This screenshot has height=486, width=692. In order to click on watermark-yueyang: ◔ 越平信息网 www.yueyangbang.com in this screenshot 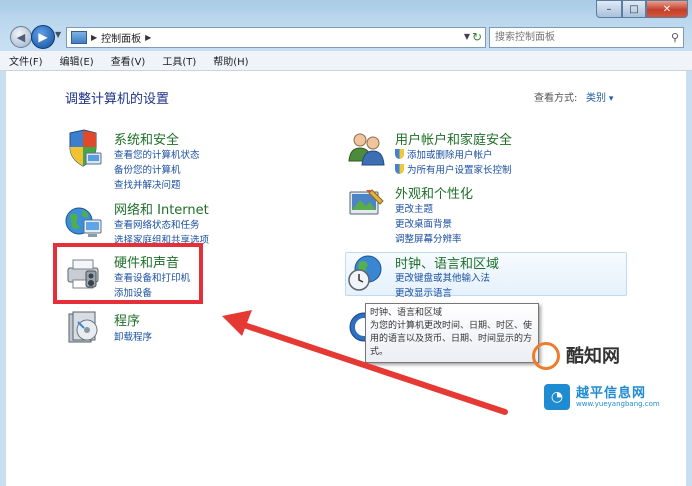, I will do `click(615, 398)`.